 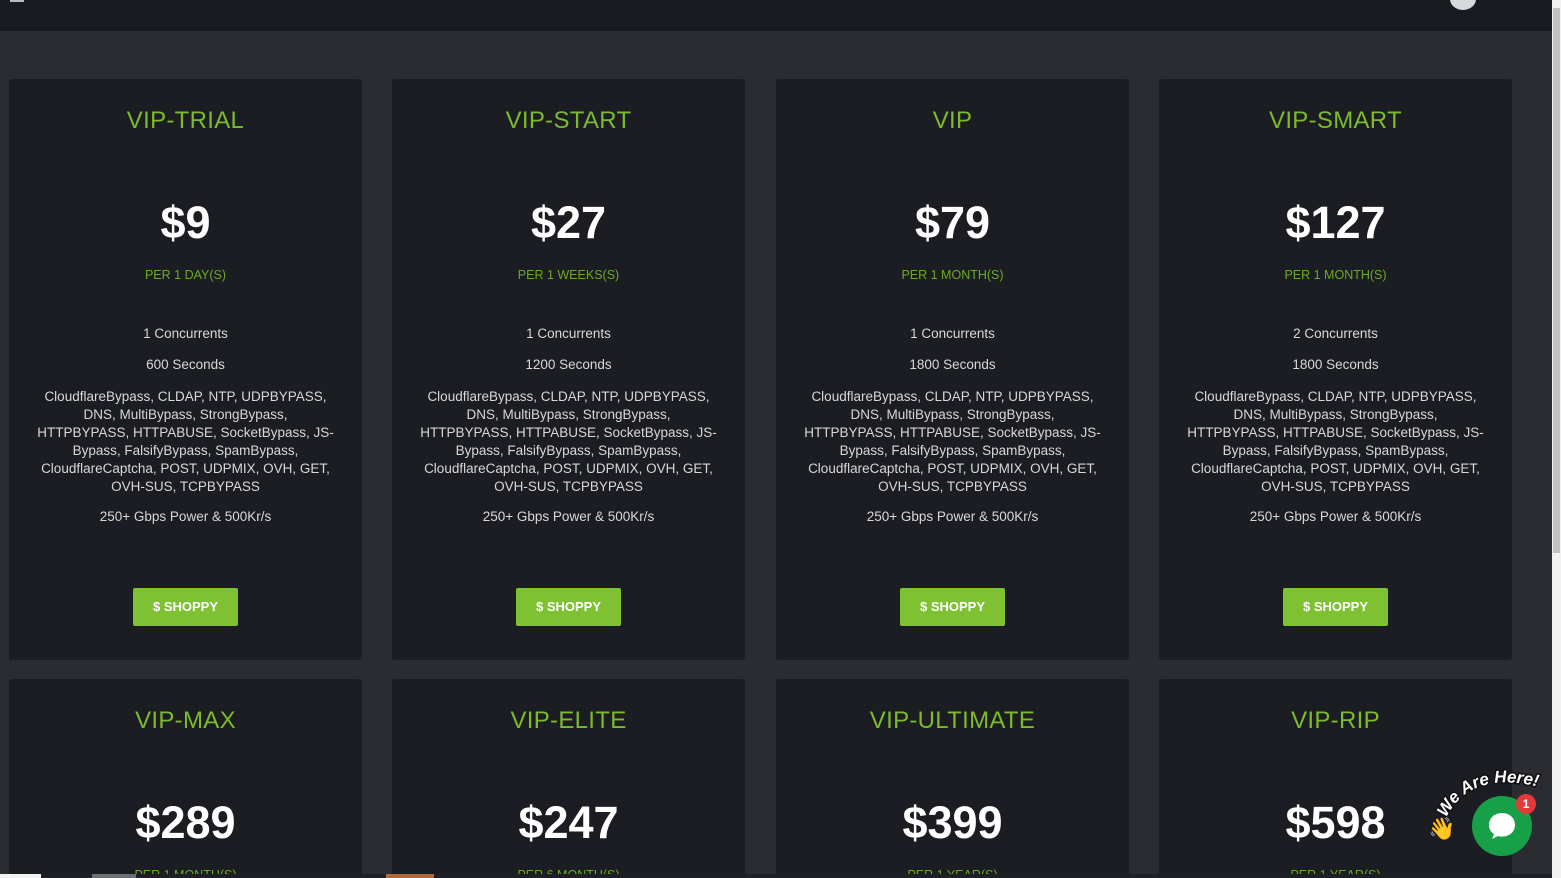 What do you see at coordinates (776, 876) in the screenshot?
I see `bottom-strip` at bounding box center [776, 876].